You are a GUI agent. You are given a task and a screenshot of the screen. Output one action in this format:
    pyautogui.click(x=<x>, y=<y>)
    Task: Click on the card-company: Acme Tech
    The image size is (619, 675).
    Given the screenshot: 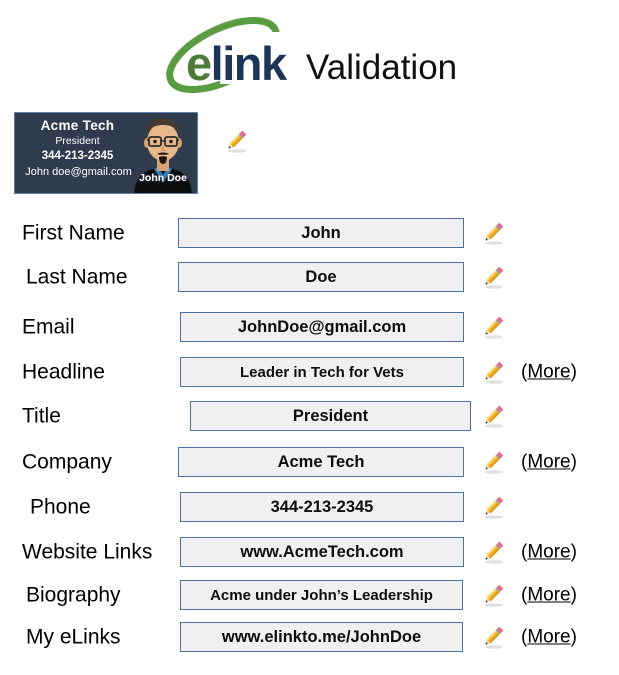 What is the action you would take?
    pyautogui.click(x=77, y=125)
    